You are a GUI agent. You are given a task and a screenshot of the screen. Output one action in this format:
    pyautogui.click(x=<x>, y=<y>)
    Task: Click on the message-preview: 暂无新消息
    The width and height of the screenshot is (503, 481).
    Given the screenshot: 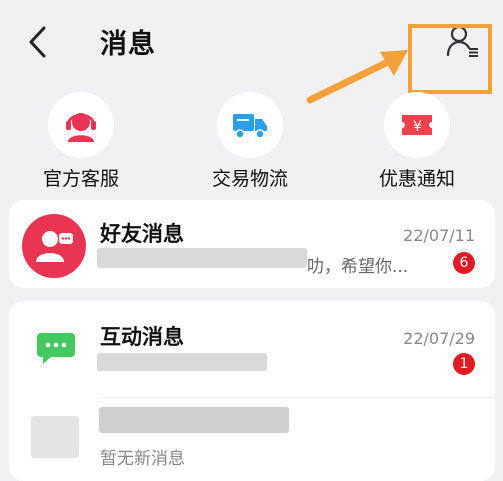 What is the action you would take?
    pyautogui.click(x=142, y=459)
    